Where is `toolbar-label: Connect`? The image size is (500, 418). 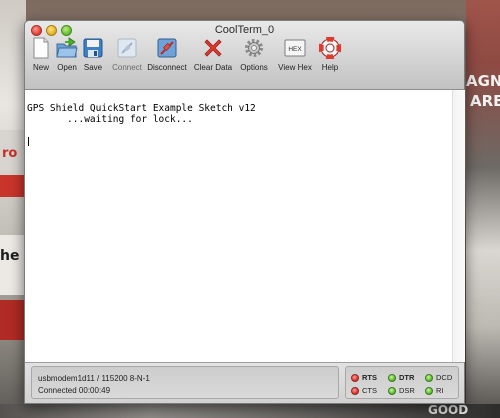
toolbar-label: Connect is located at coordinates (127, 67).